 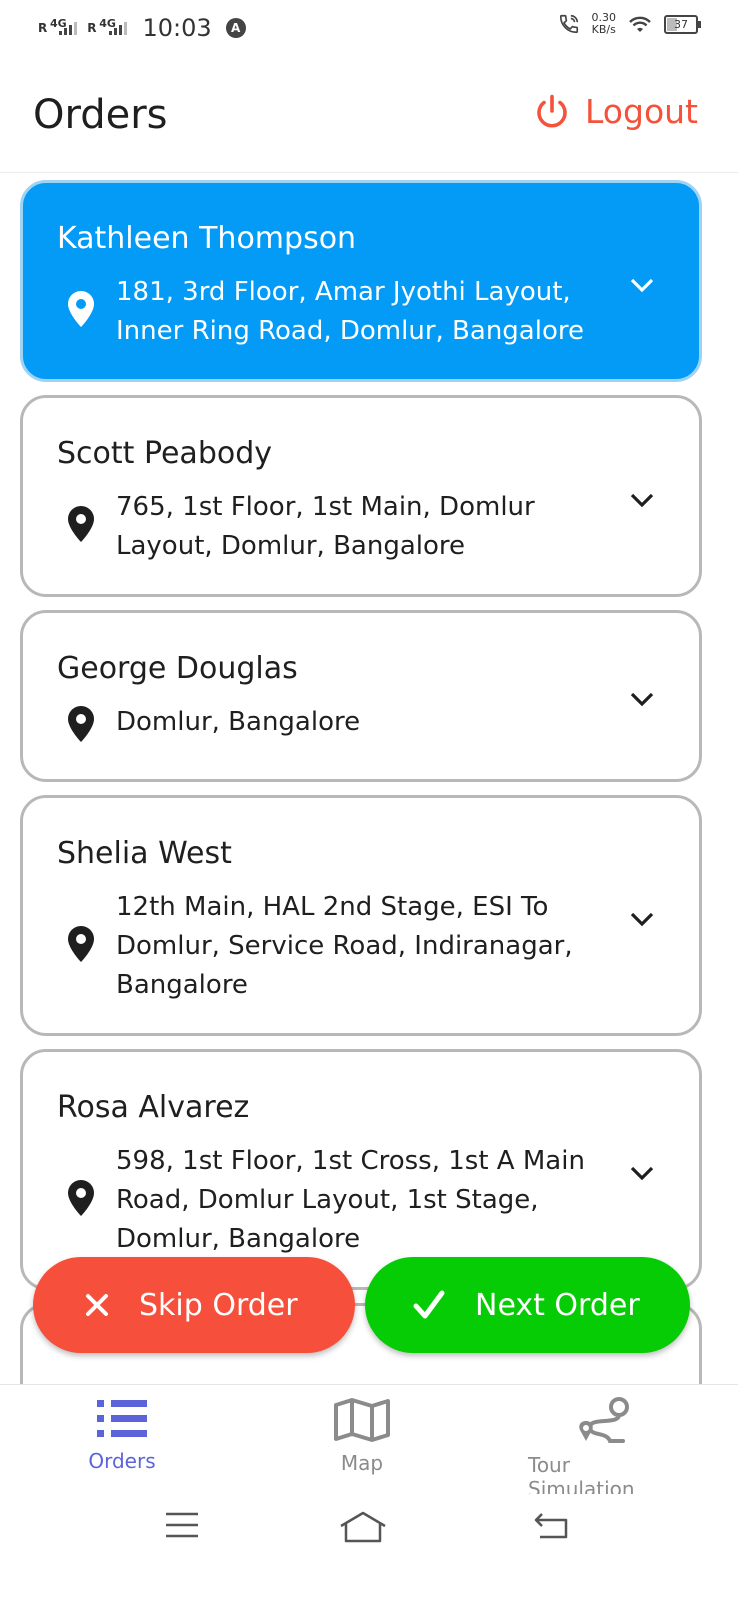 I want to click on address-line: 598, 1st Floor, 1st Cross, 1st A Main, so click(x=350, y=1161).